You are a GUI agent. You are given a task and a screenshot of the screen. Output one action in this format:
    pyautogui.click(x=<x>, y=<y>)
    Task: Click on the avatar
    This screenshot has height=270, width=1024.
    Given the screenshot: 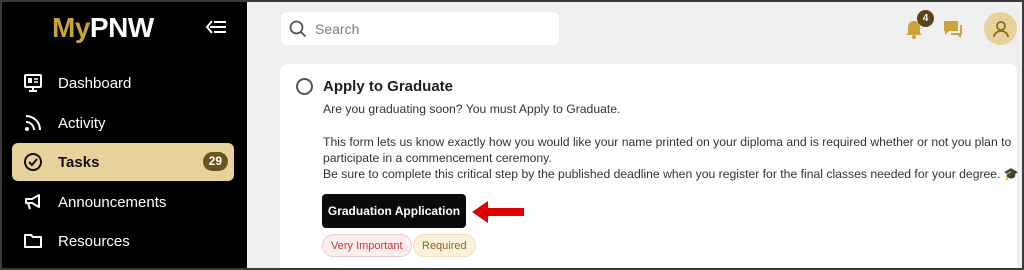 What is the action you would take?
    pyautogui.click(x=1000, y=28)
    